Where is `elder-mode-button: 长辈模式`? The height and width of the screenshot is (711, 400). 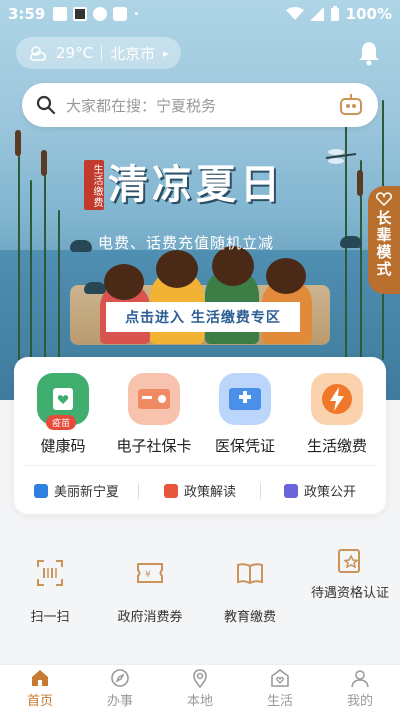
elder-mode-button: 长辈模式 is located at coordinates (384, 240).